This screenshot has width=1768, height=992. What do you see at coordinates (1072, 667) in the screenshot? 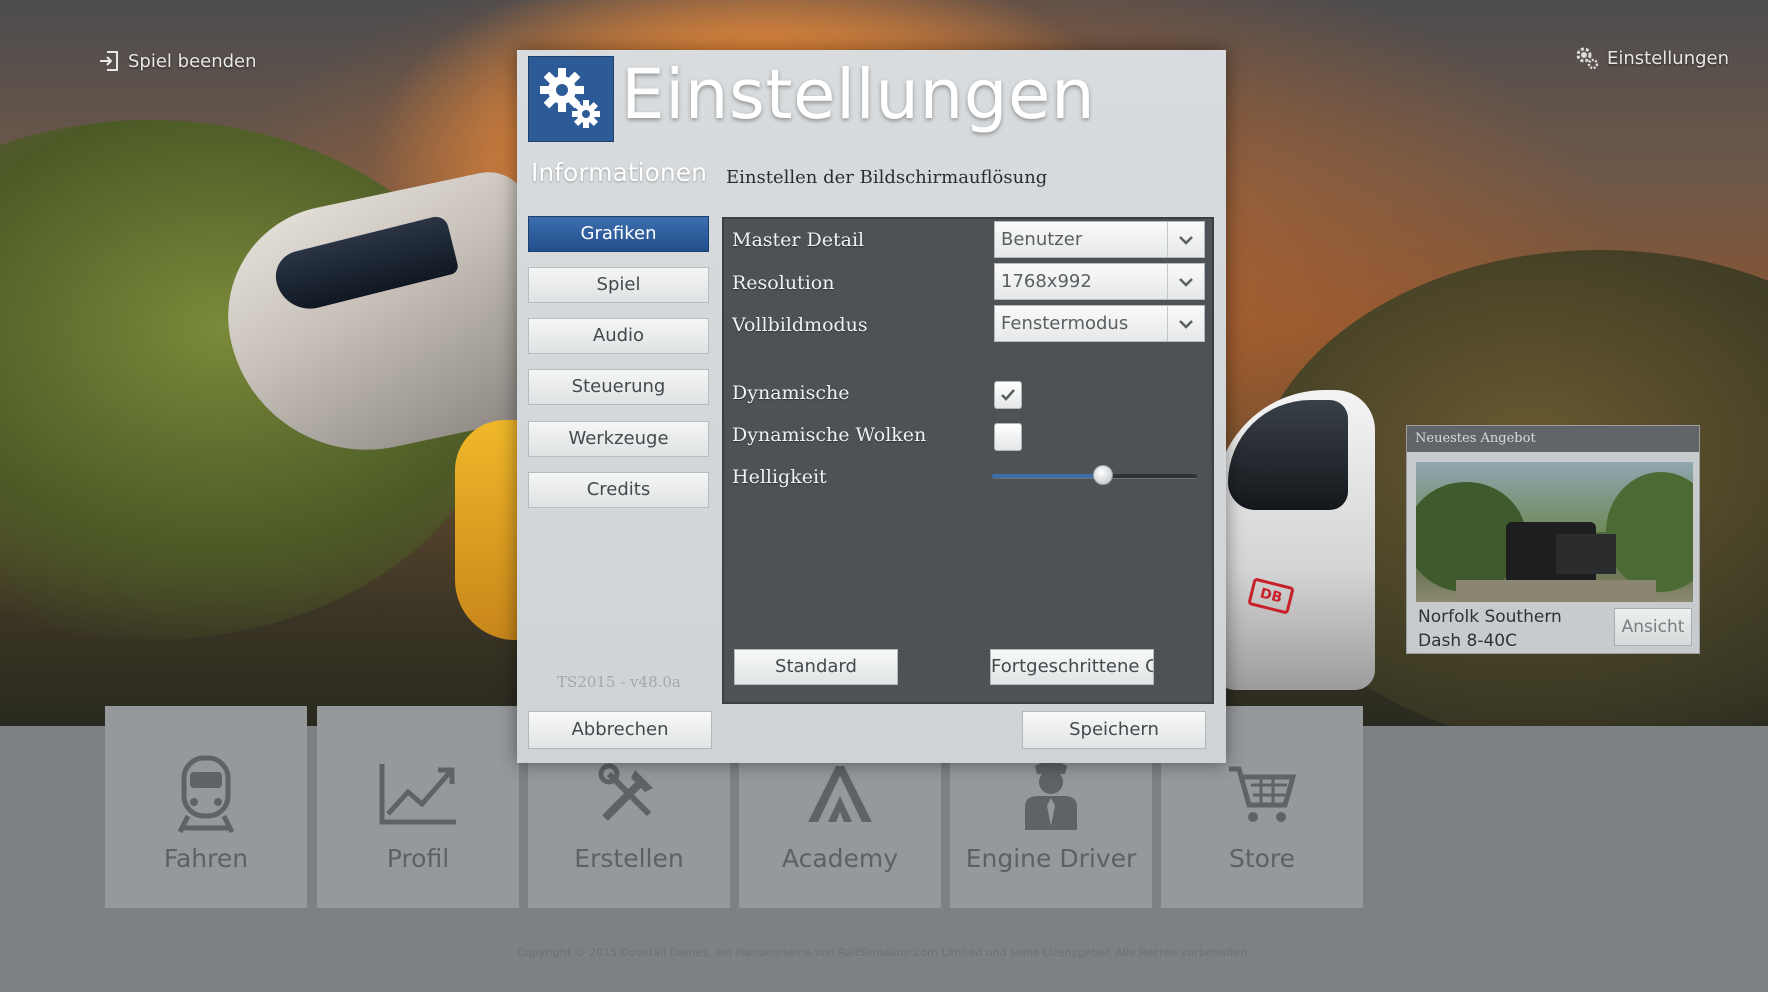
I see `advanced-graphics-button: Fortgeschrittene Gra` at bounding box center [1072, 667].